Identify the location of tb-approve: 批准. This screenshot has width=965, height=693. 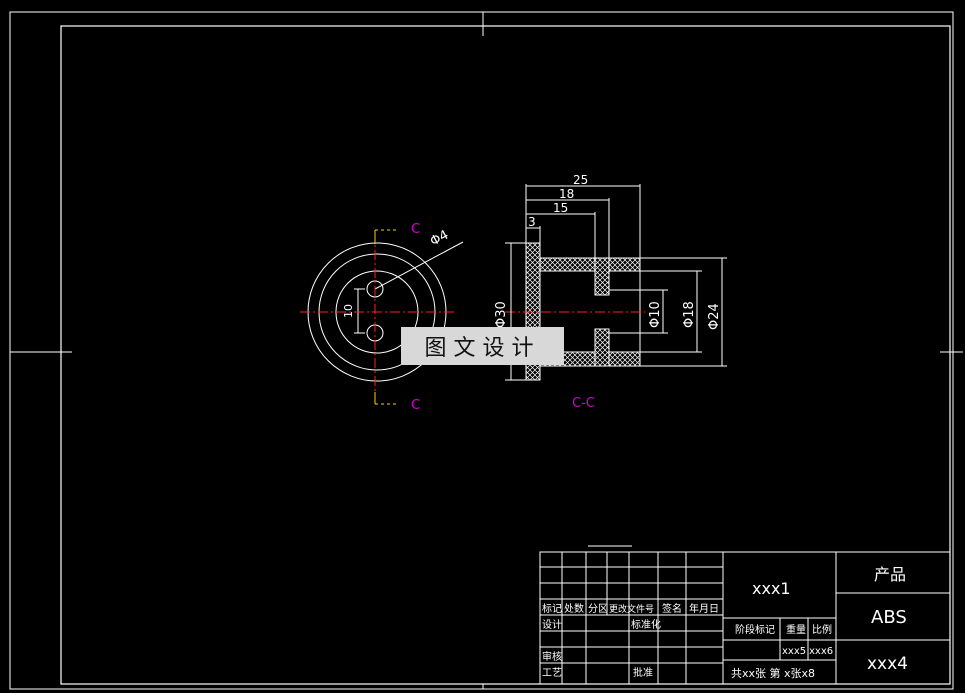
(643, 672).